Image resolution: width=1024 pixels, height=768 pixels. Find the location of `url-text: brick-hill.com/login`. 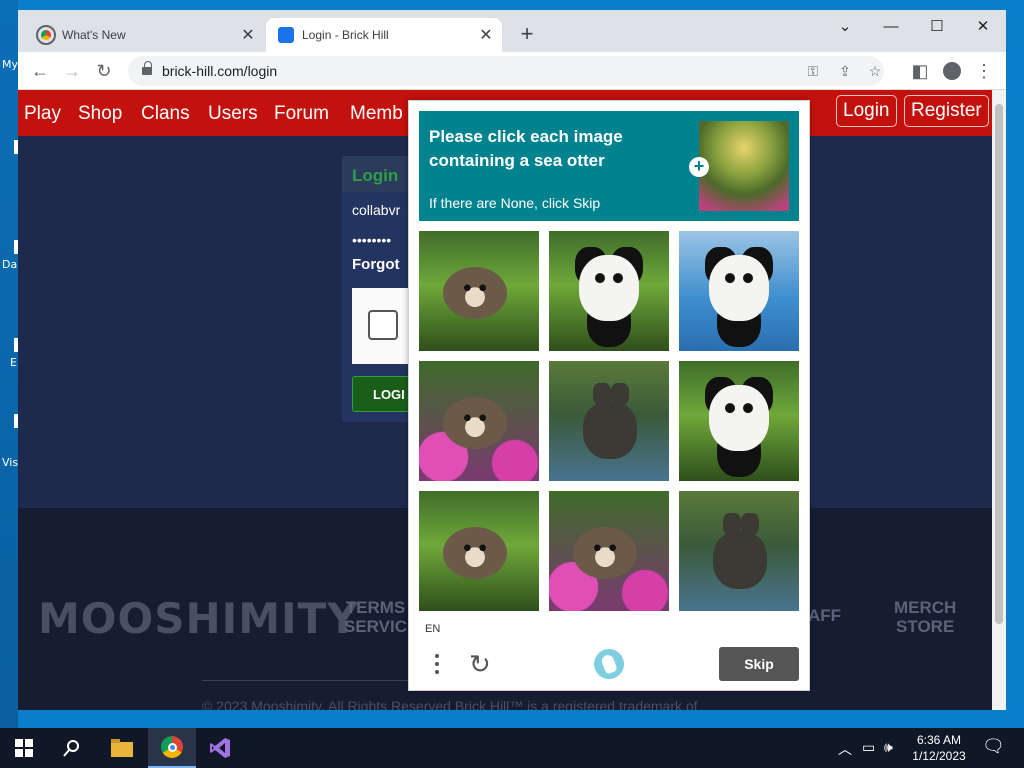

url-text: brick-hill.com/login is located at coordinates (219, 71).